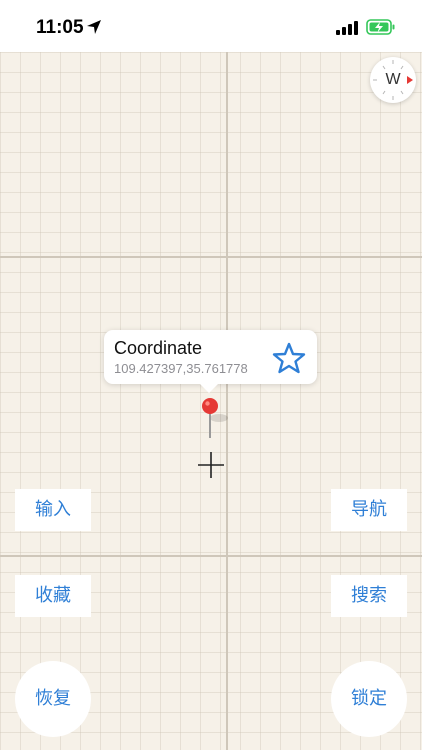 This screenshot has width=422, height=750. I want to click on lock-button: 锁定, so click(369, 699).